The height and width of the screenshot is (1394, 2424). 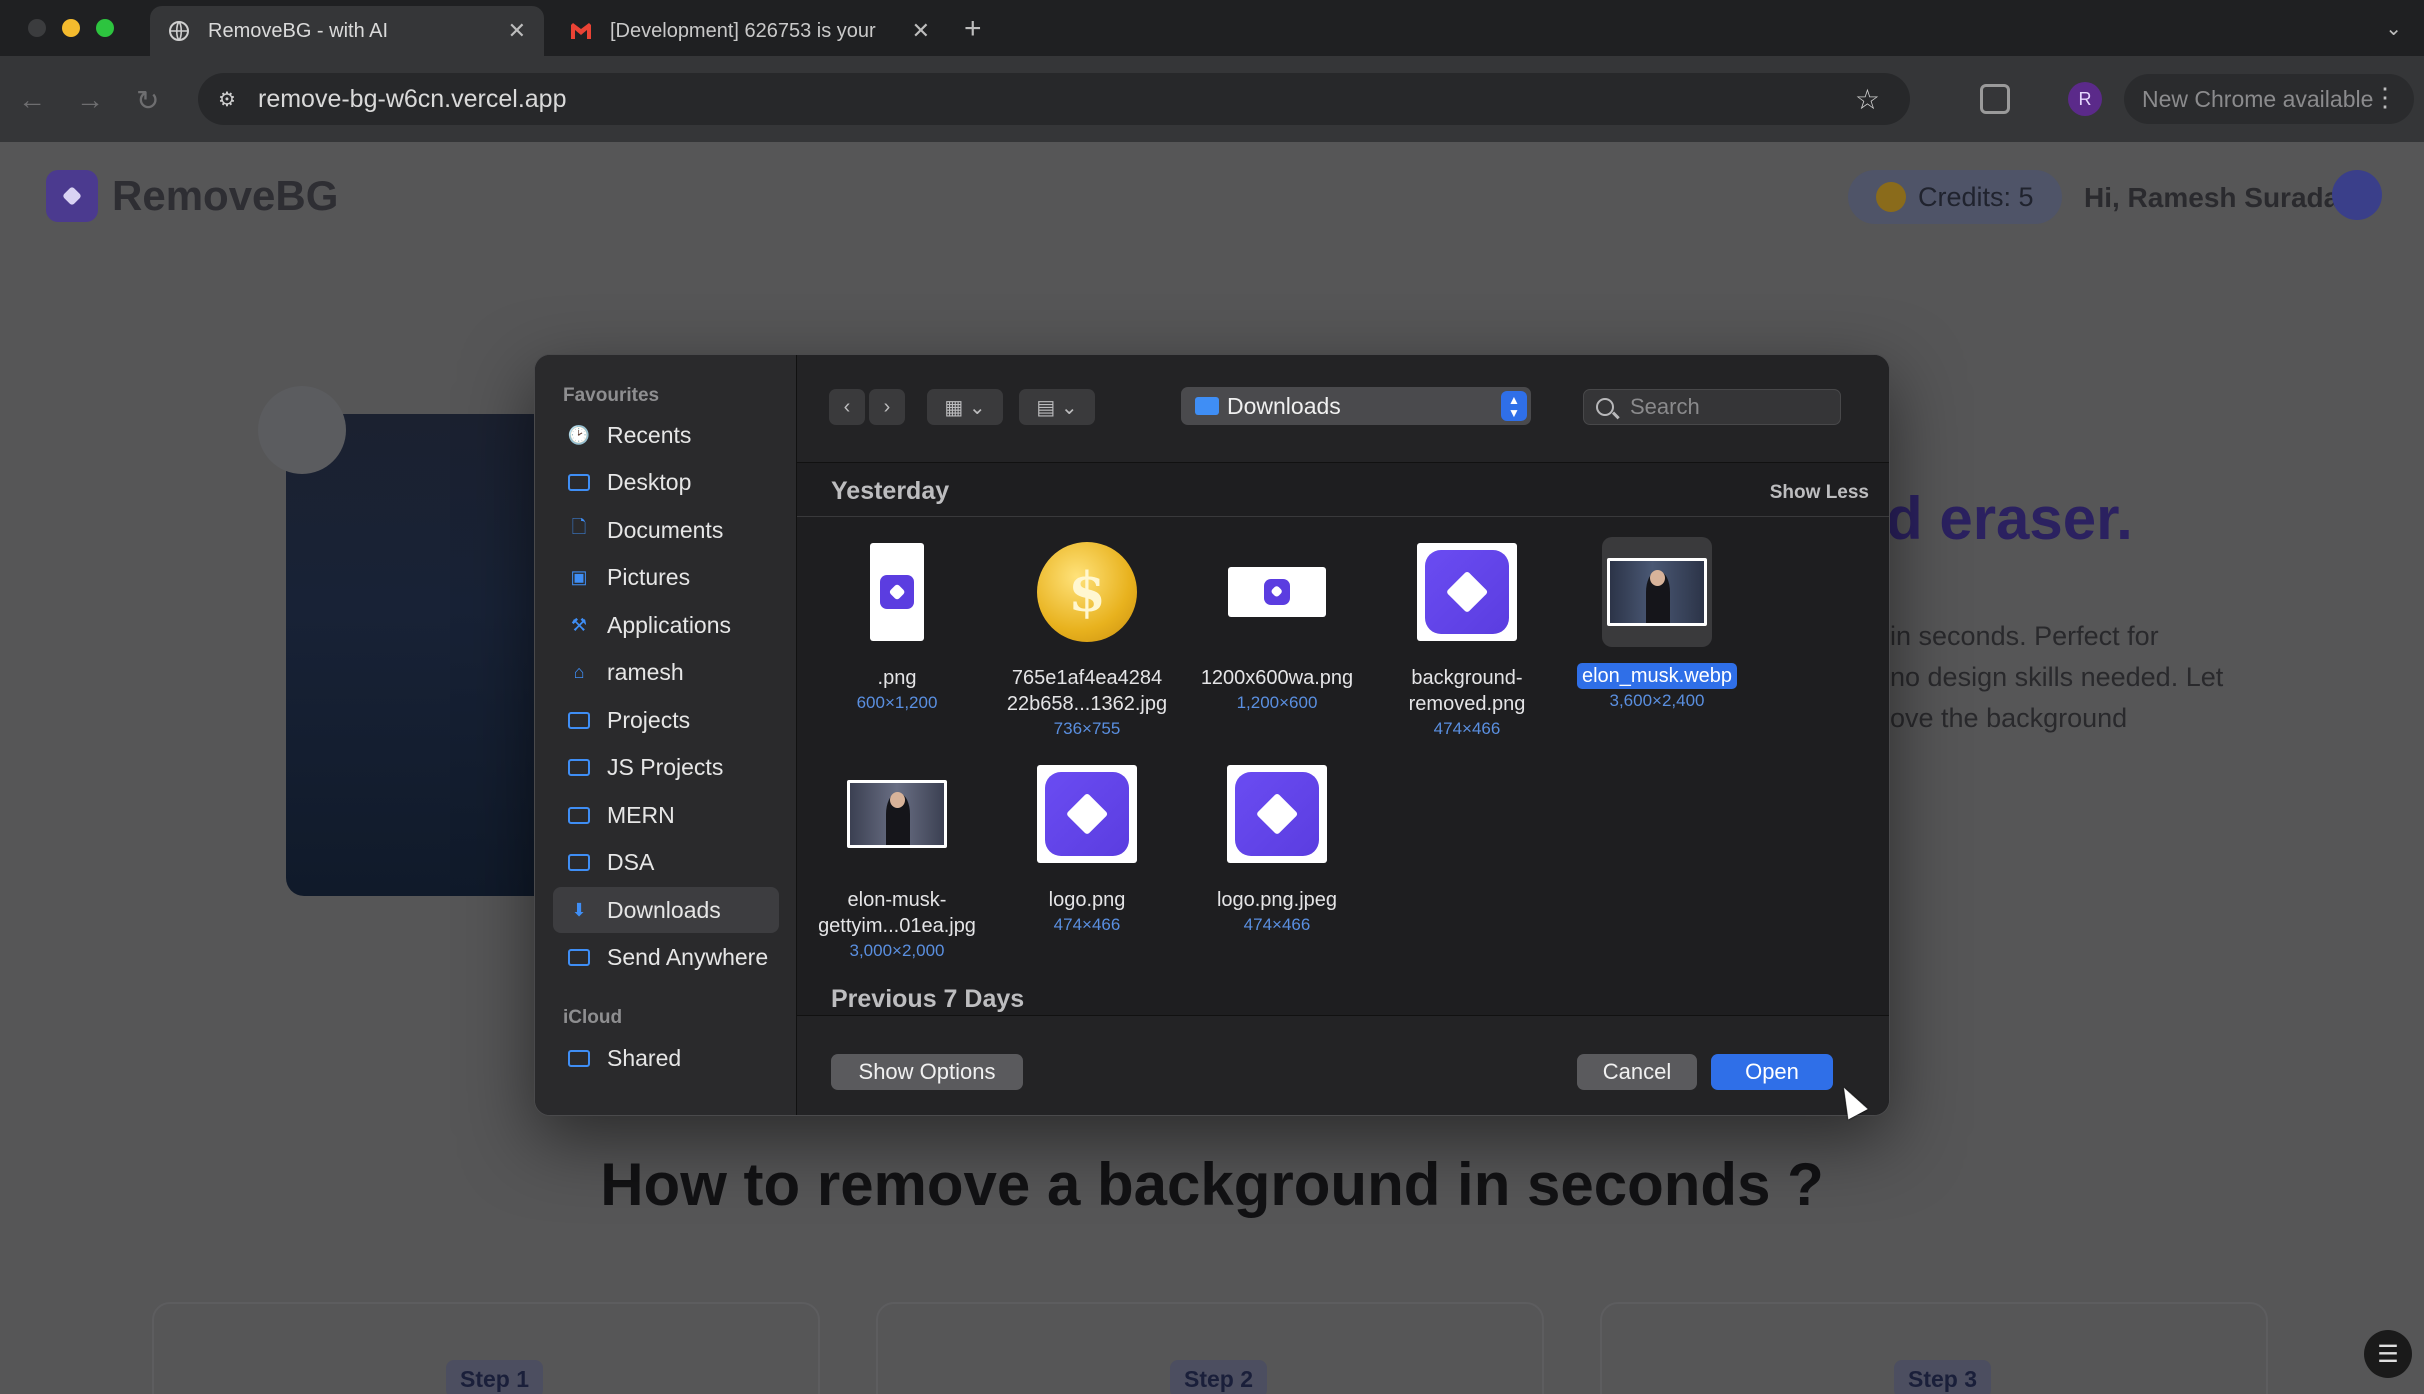 What do you see at coordinates (32, 100) in the screenshot?
I see `back-arrow-icon: ←` at bounding box center [32, 100].